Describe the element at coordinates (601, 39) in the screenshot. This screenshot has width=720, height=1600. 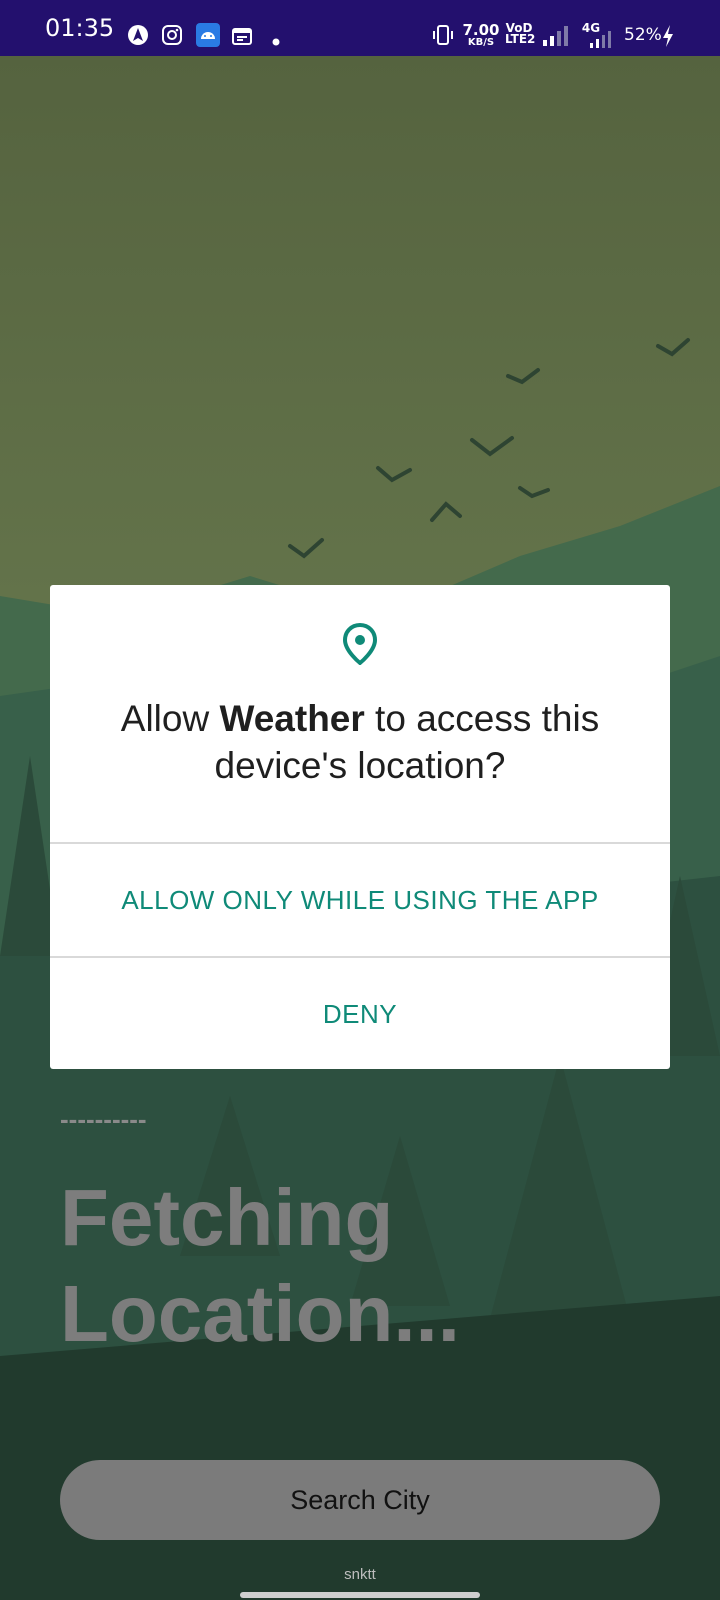
I see `signal-4g-icon` at that location.